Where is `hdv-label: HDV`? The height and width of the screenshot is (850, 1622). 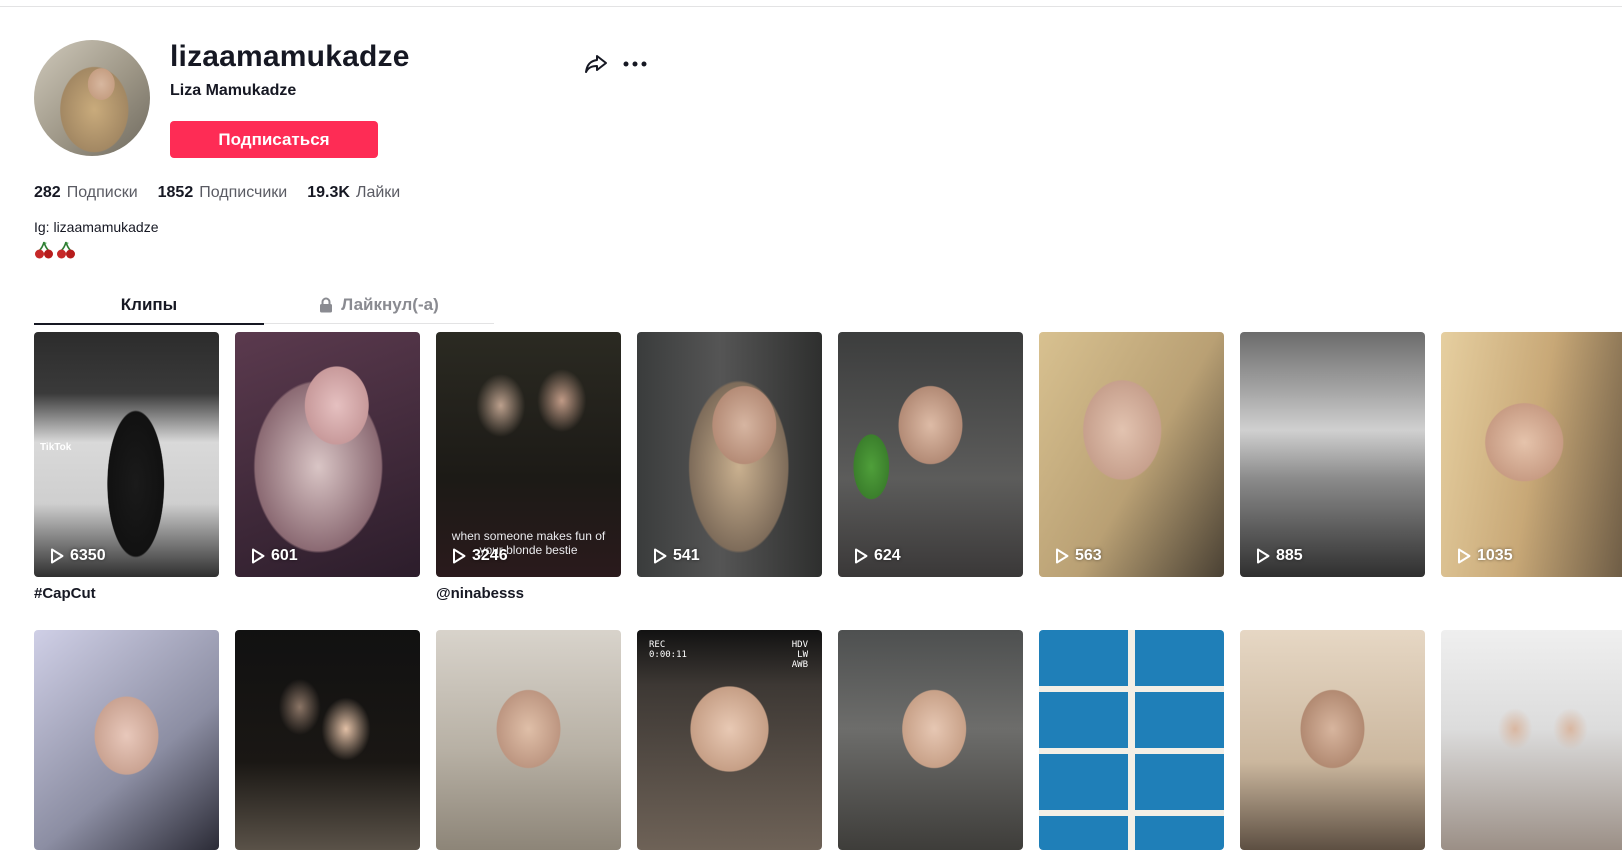
hdv-label: HDV is located at coordinates (799, 645).